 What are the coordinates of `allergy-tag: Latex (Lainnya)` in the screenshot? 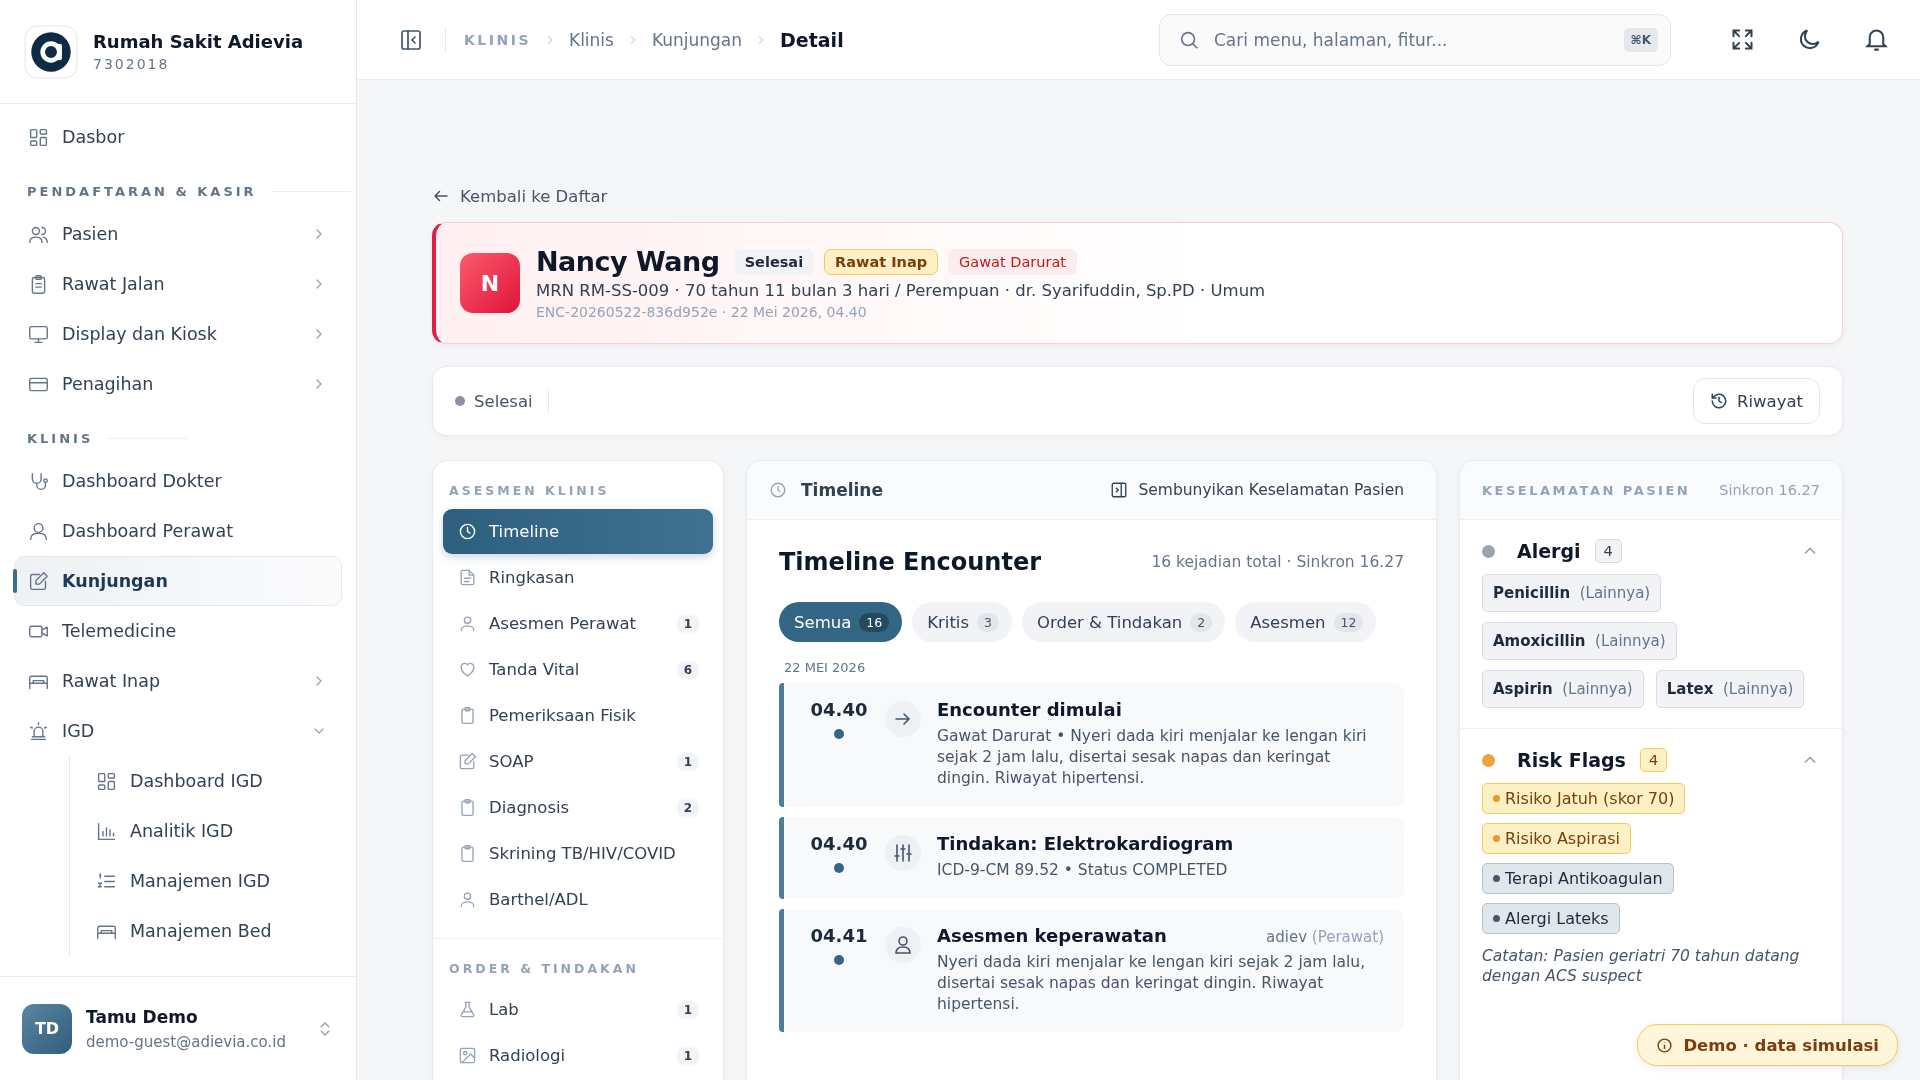 It's located at (1730, 689).